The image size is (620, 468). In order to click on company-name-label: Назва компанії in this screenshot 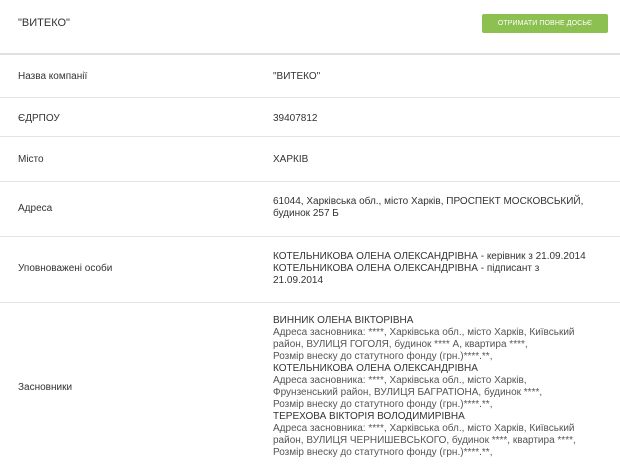, I will do `click(53, 76)`.